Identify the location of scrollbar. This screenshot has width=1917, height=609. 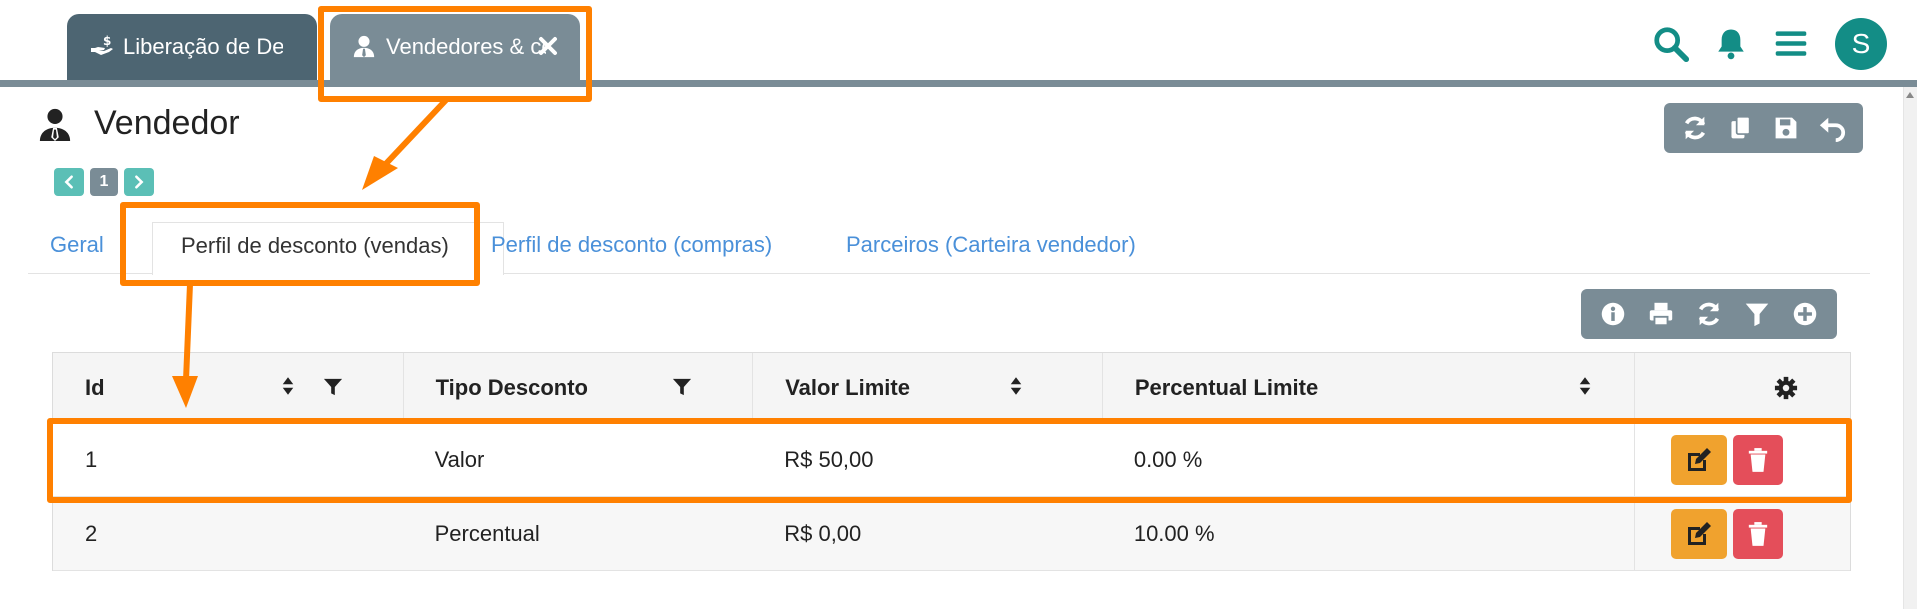
(1910, 348).